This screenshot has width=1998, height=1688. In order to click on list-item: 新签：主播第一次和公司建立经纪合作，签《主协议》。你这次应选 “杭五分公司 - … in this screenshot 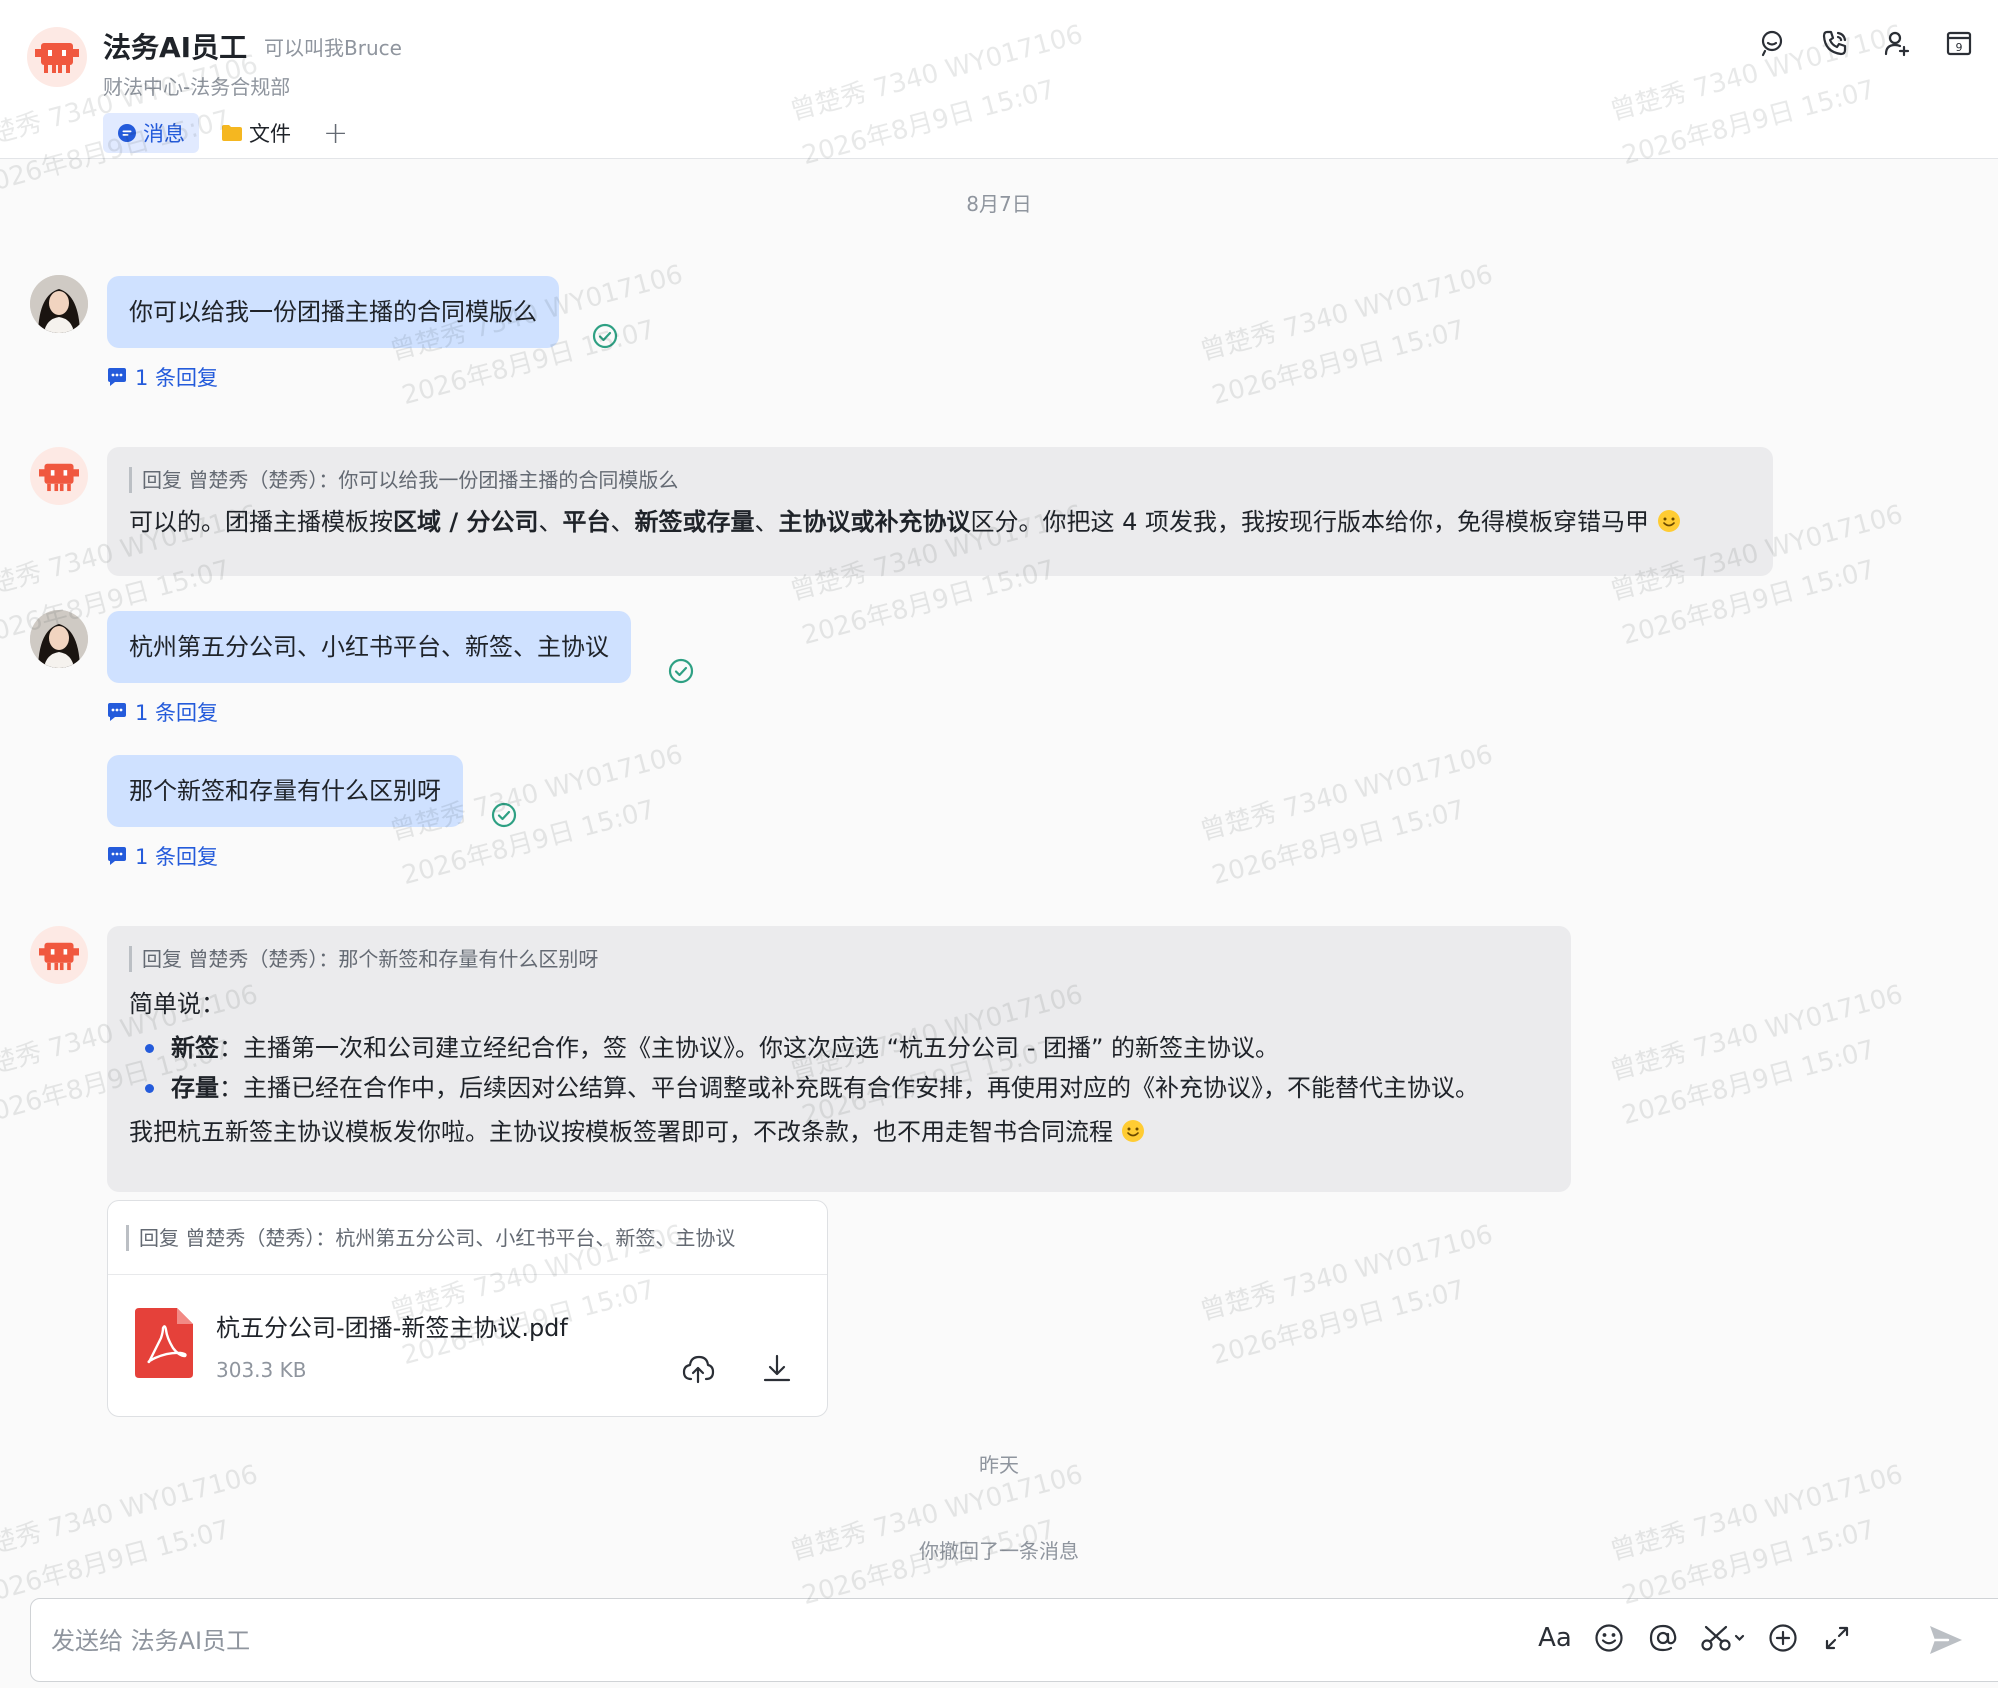, I will do `click(846, 1048)`.